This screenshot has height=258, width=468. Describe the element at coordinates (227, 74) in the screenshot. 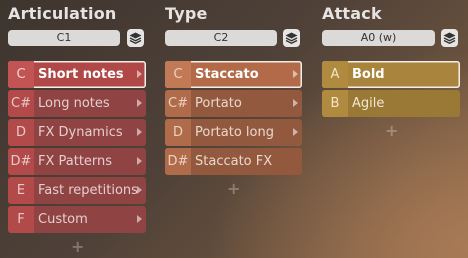

I see `row-label: Staccato` at that location.